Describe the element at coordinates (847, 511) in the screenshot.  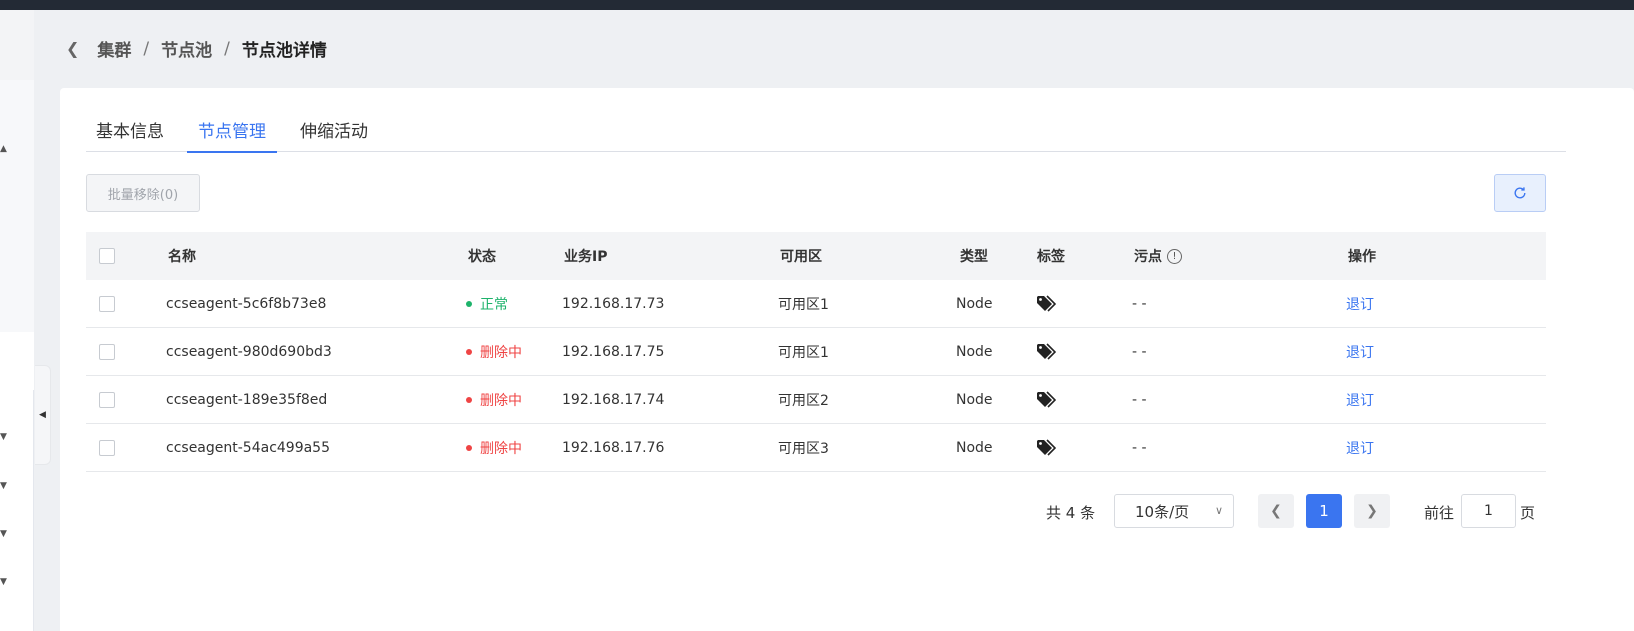
I see `pagination: 共 4 条 10条/页 ∨ ❮ 1 ❯ 前往 页` at that location.